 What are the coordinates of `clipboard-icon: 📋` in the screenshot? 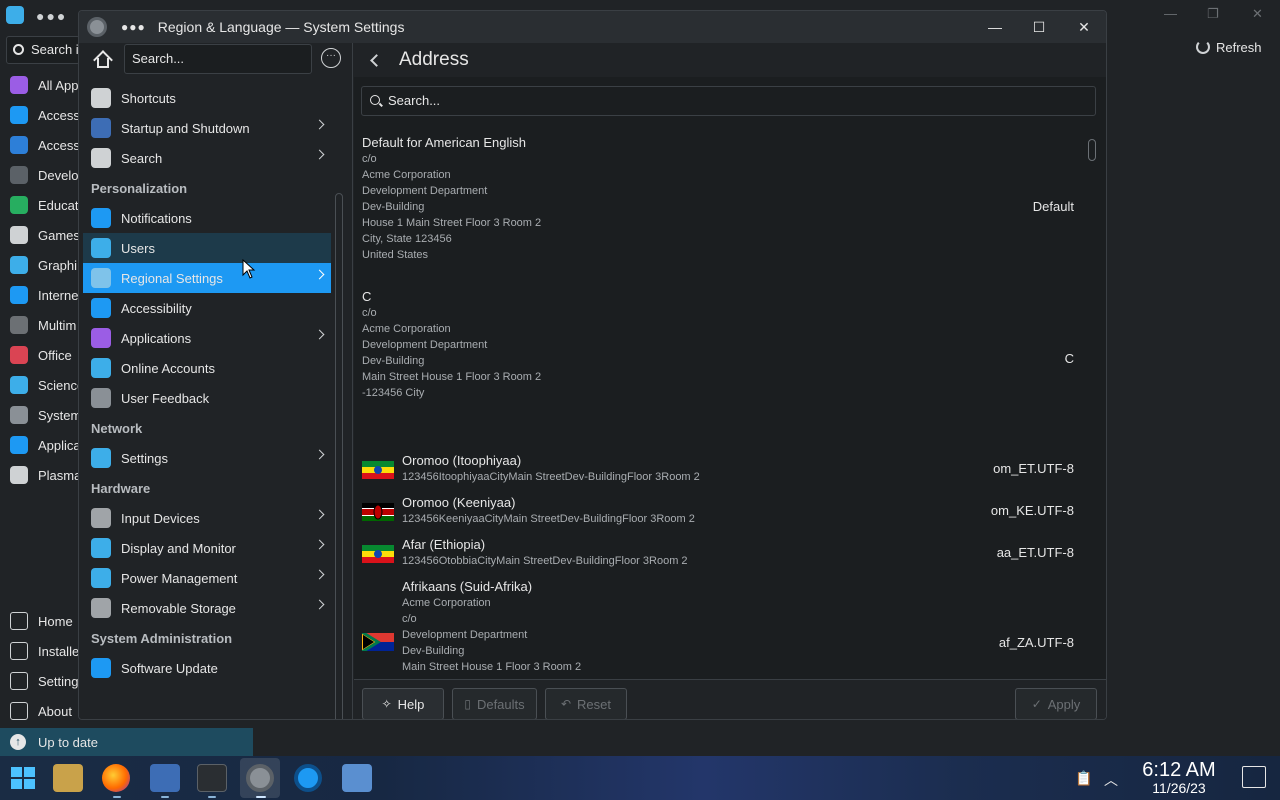 It's located at (1083, 778).